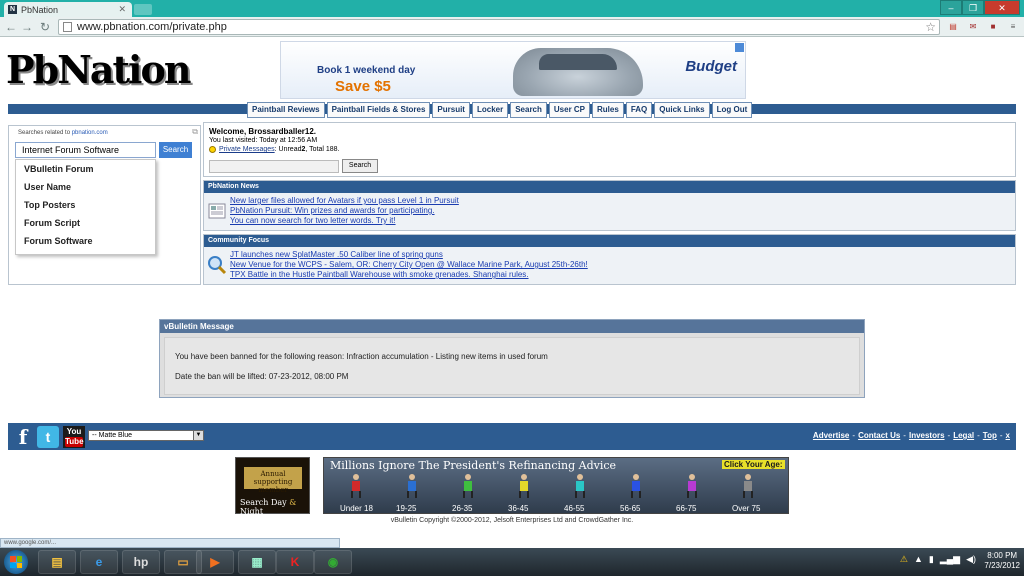  What do you see at coordinates (569, 110) in the screenshot?
I see `nav-user-cp: User CP` at bounding box center [569, 110].